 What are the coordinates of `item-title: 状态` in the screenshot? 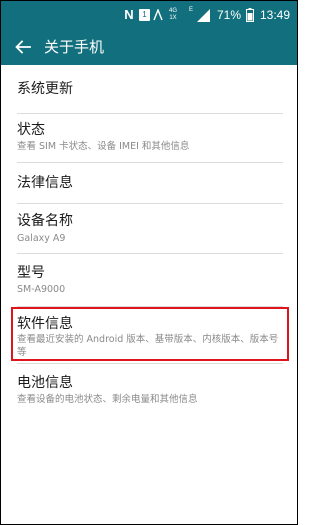 It's located at (31, 130).